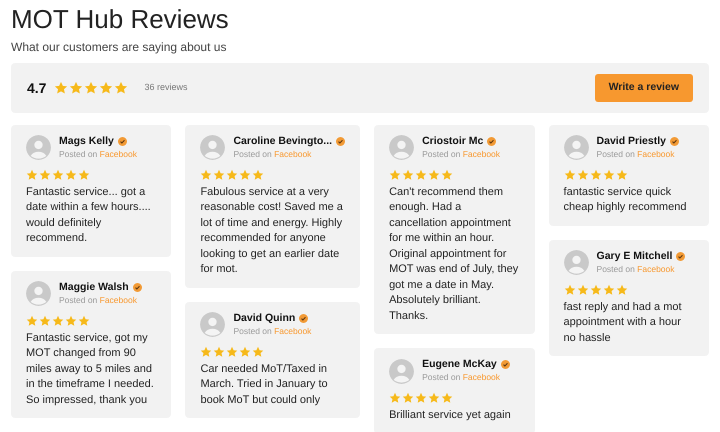 This screenshot has width=720, height=432. Describe the element at coordinates (450, 415) in the screenshot. I see `review-text: Brilliant service yet again` at that location.